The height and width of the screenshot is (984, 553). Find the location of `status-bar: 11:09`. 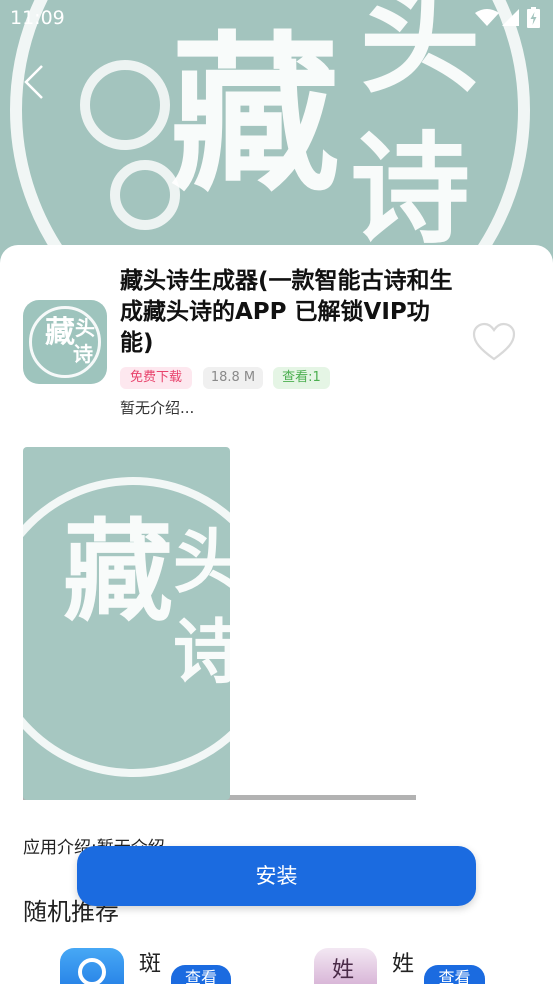

status-bar: 11:09 is located at coordinates (276, 18).